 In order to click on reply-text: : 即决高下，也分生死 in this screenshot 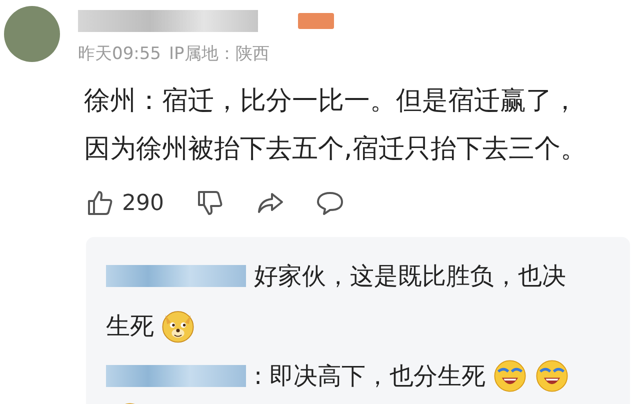, I will do `click(370, 376)`.